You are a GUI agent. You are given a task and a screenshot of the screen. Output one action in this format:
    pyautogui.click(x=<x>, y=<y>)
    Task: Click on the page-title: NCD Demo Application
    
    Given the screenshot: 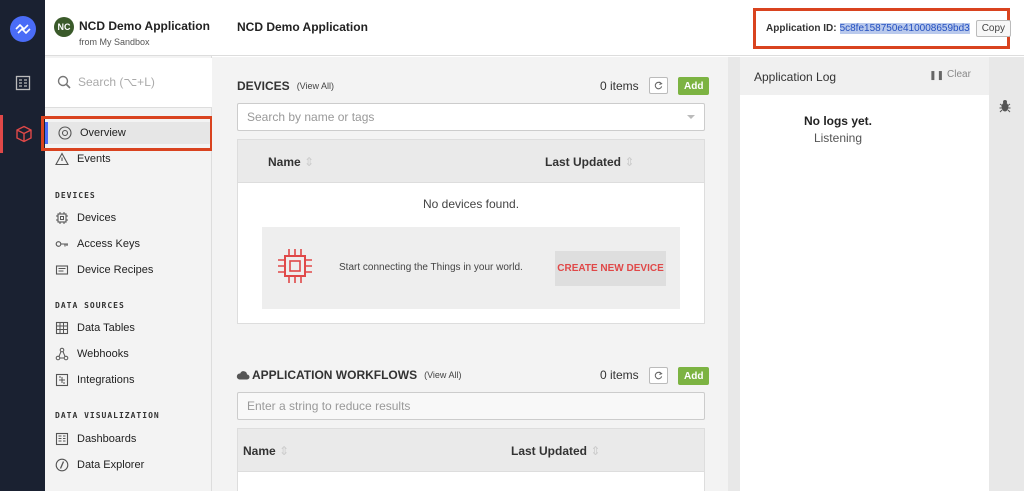 What is the action you would take?
    pyautogui.click(x=302, y=27)
    